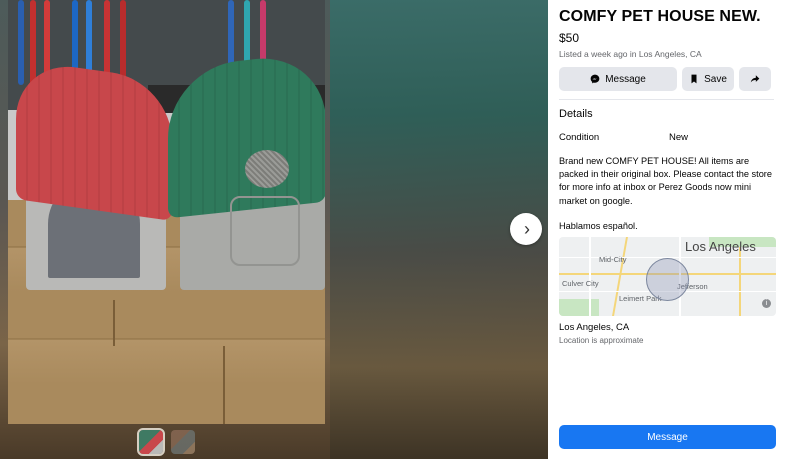  I want to click on message-button-label: Message, so click(625, 79).